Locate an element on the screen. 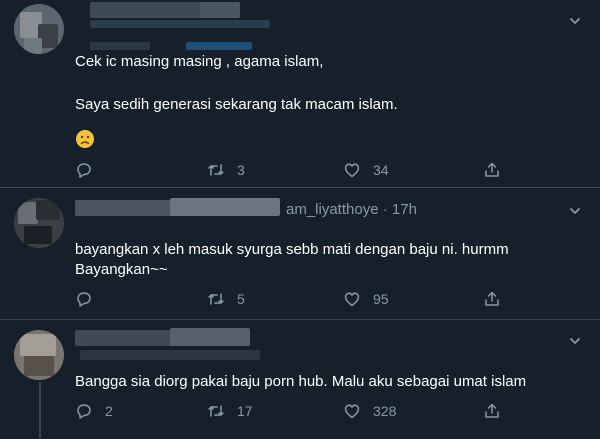 The image size is (600, 439). like-button: 95 is located at coordinates (366, 299).